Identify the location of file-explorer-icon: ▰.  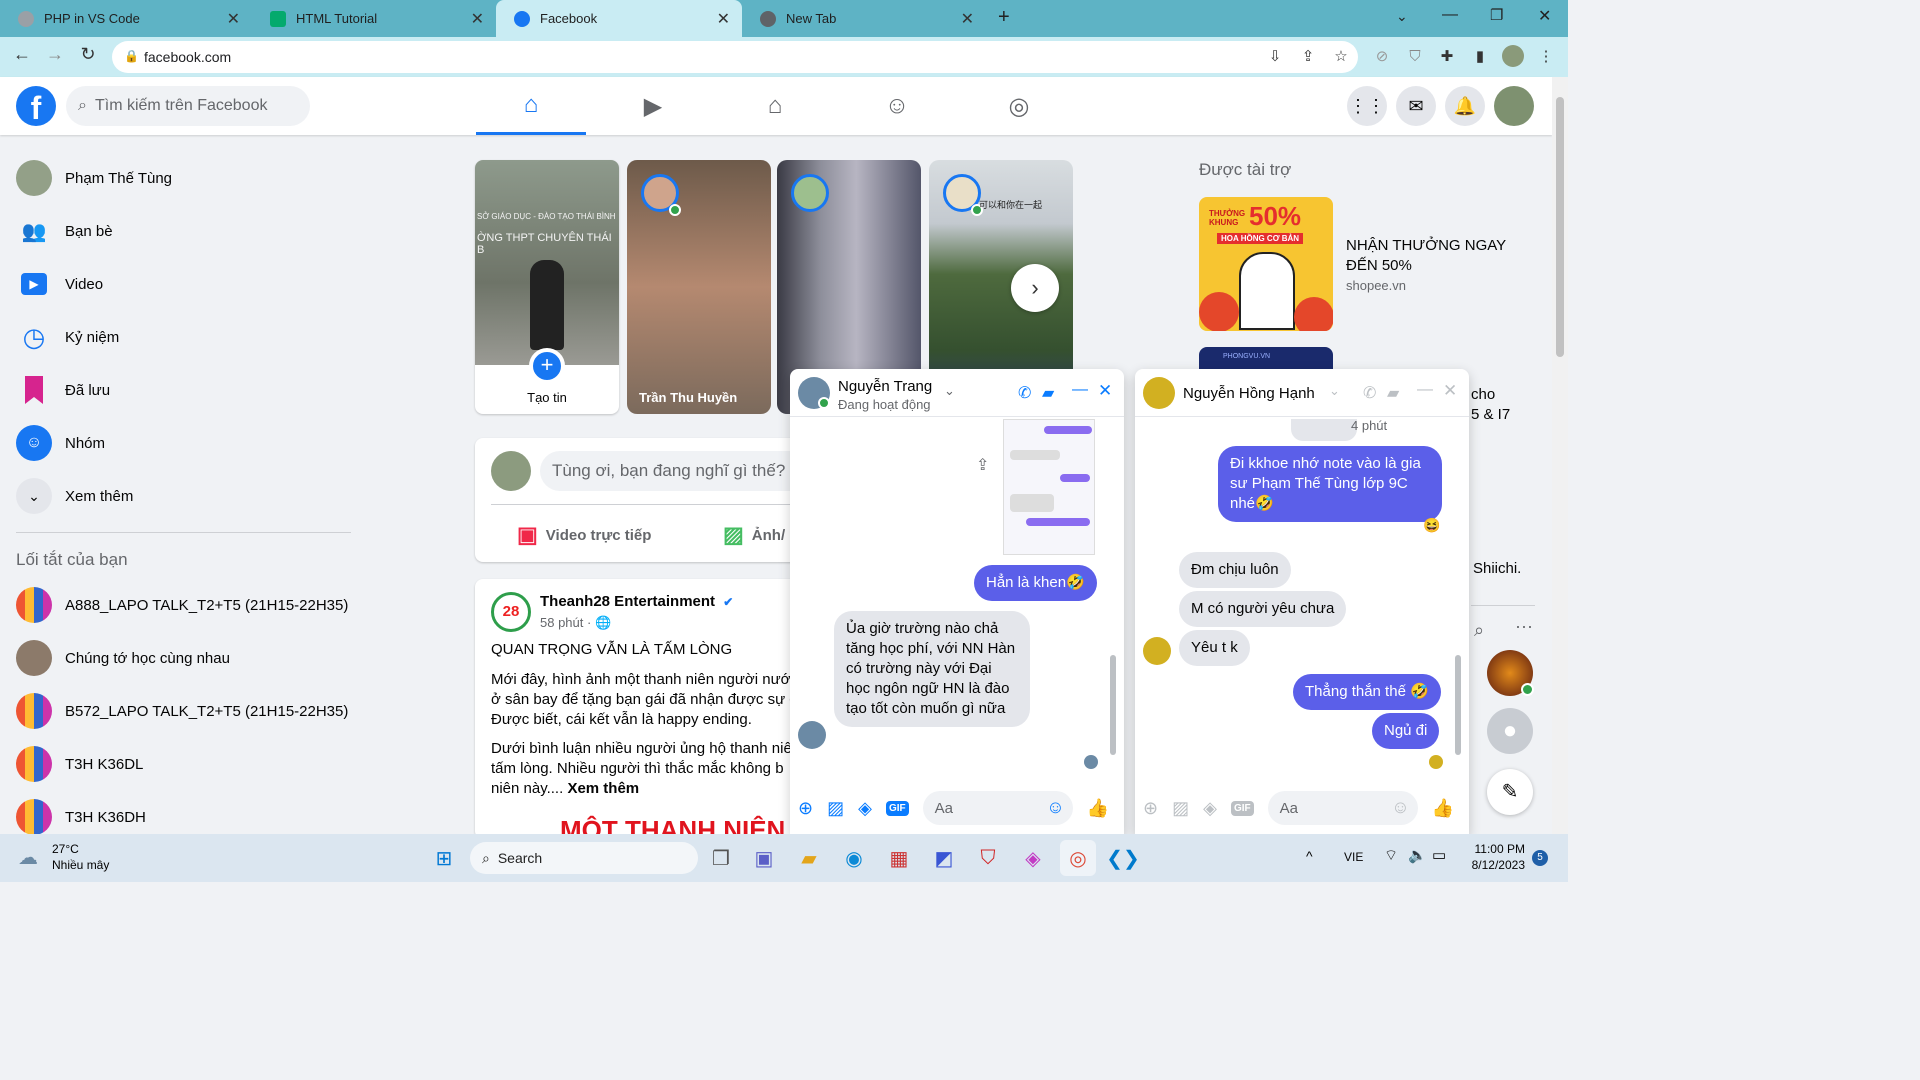
(809, 858).